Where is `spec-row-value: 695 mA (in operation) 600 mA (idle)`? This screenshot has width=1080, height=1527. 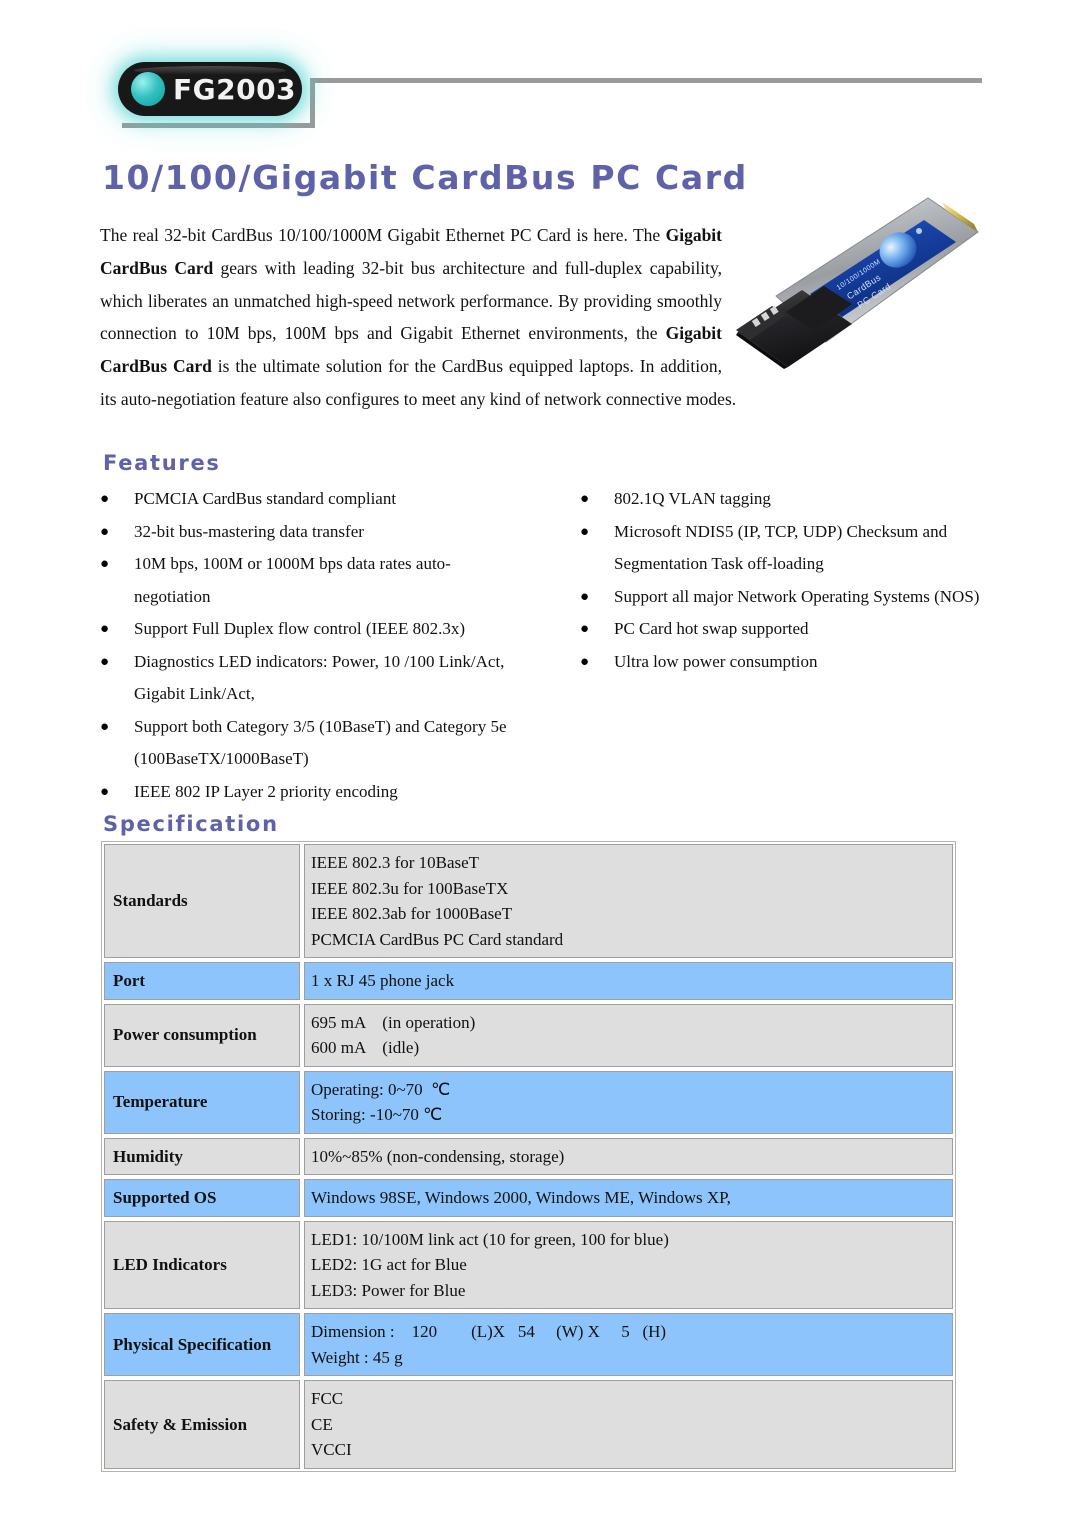 spec-row-value: 695 mA (in operation) 600 mA (idle) is located at coordinates (628, 1035).